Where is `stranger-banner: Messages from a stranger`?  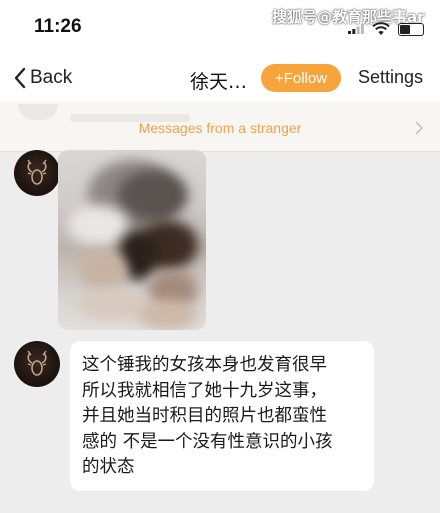 stranger-banner: Messages from a stranger is located at coordinates (220, 127).